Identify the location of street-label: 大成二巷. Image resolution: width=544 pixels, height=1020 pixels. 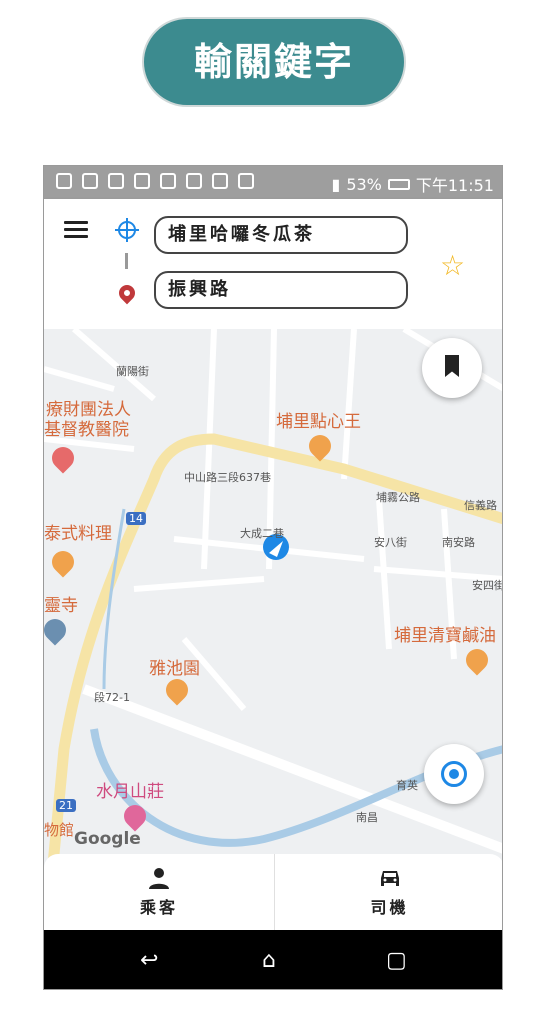
(262, 533).